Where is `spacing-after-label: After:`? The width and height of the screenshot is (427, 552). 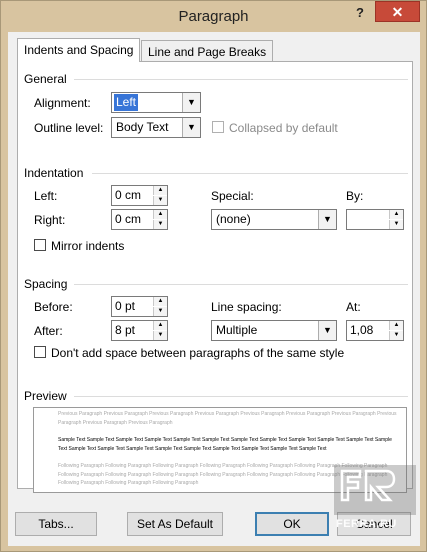
spacing-after-label: After: is located at coordinates (48, 331).